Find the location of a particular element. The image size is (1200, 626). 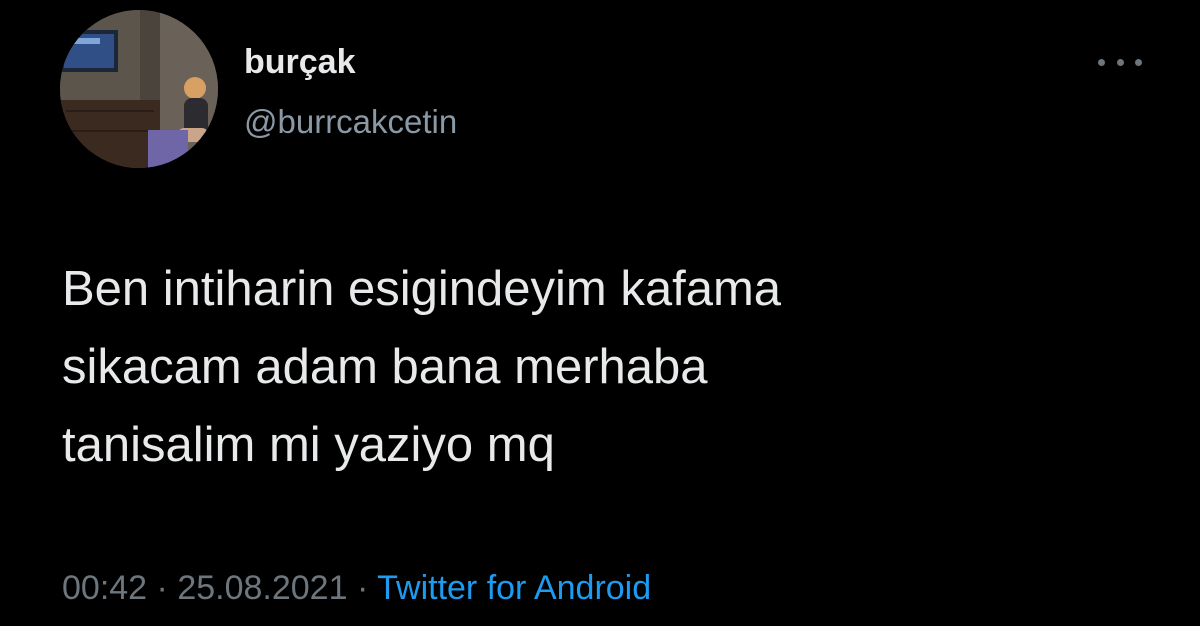

display-name: burçak is located at coordinates (300, 62).